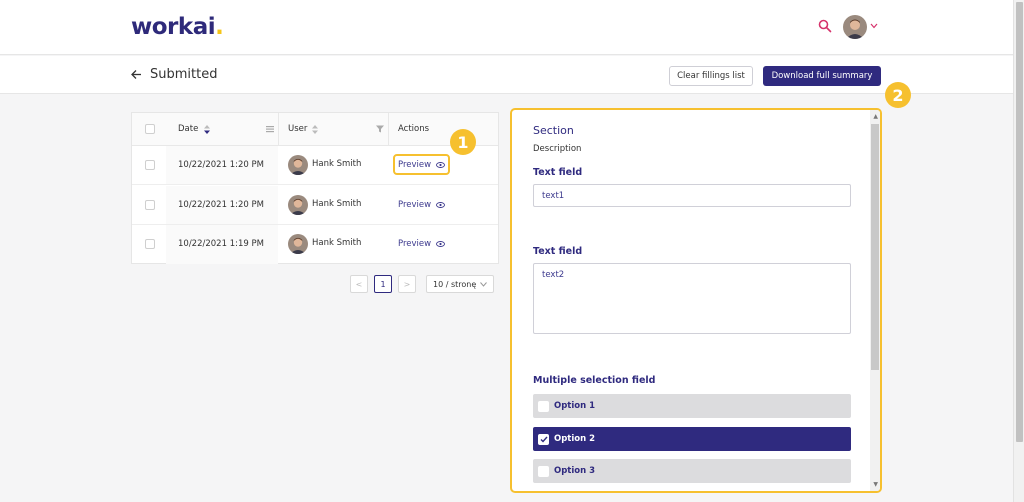  Describe the element at coordinates (825, 26) in the screenshot. I see `search-icon` at that location.